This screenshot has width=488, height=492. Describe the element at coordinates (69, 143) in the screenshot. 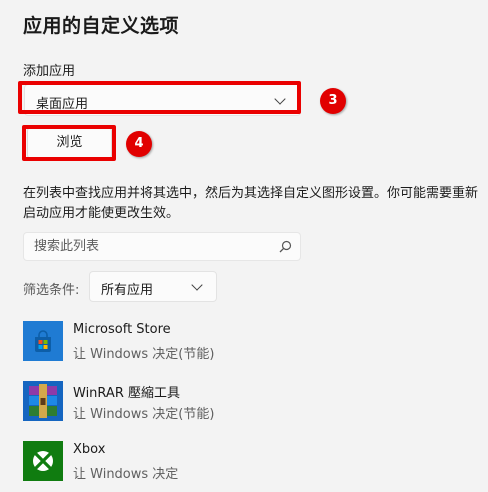

I see `highlight-box-browse` at that location.